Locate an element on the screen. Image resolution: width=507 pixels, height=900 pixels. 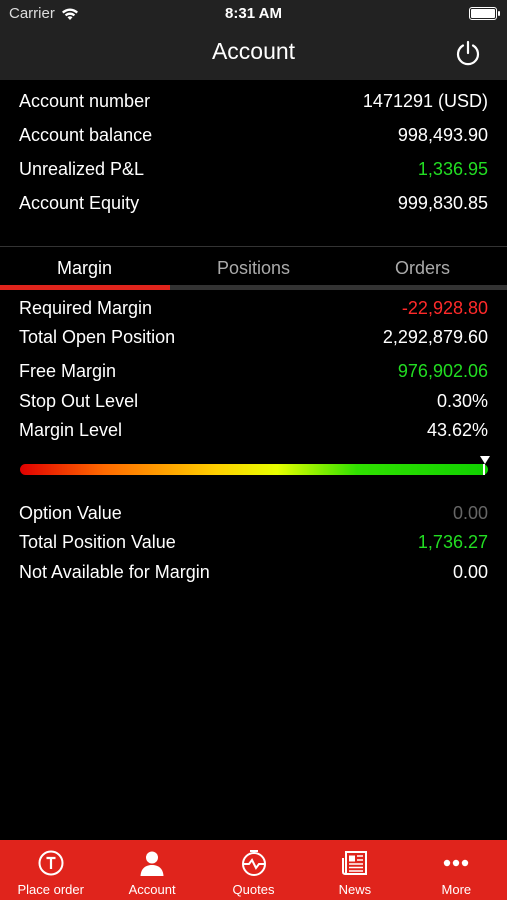
tabbar-item-more: More is located at coordinates (456, 870).